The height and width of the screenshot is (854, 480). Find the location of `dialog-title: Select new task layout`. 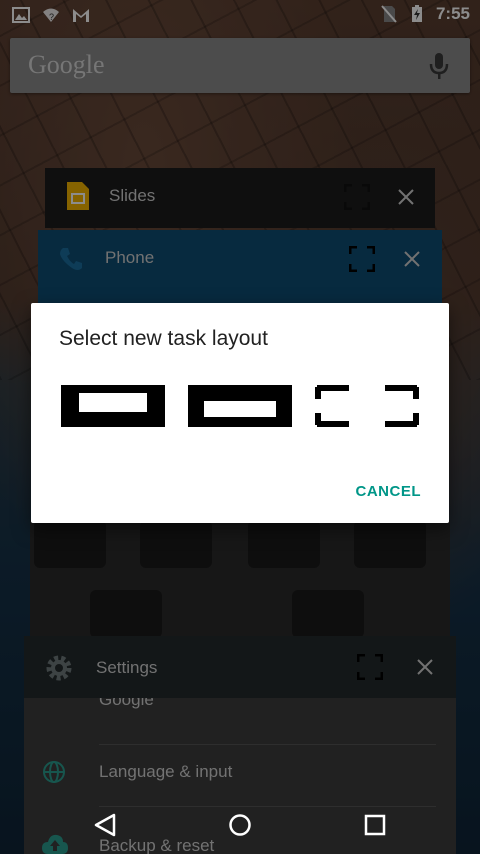

dialog-title: Select new task layout is located at coordinates (163, 338).